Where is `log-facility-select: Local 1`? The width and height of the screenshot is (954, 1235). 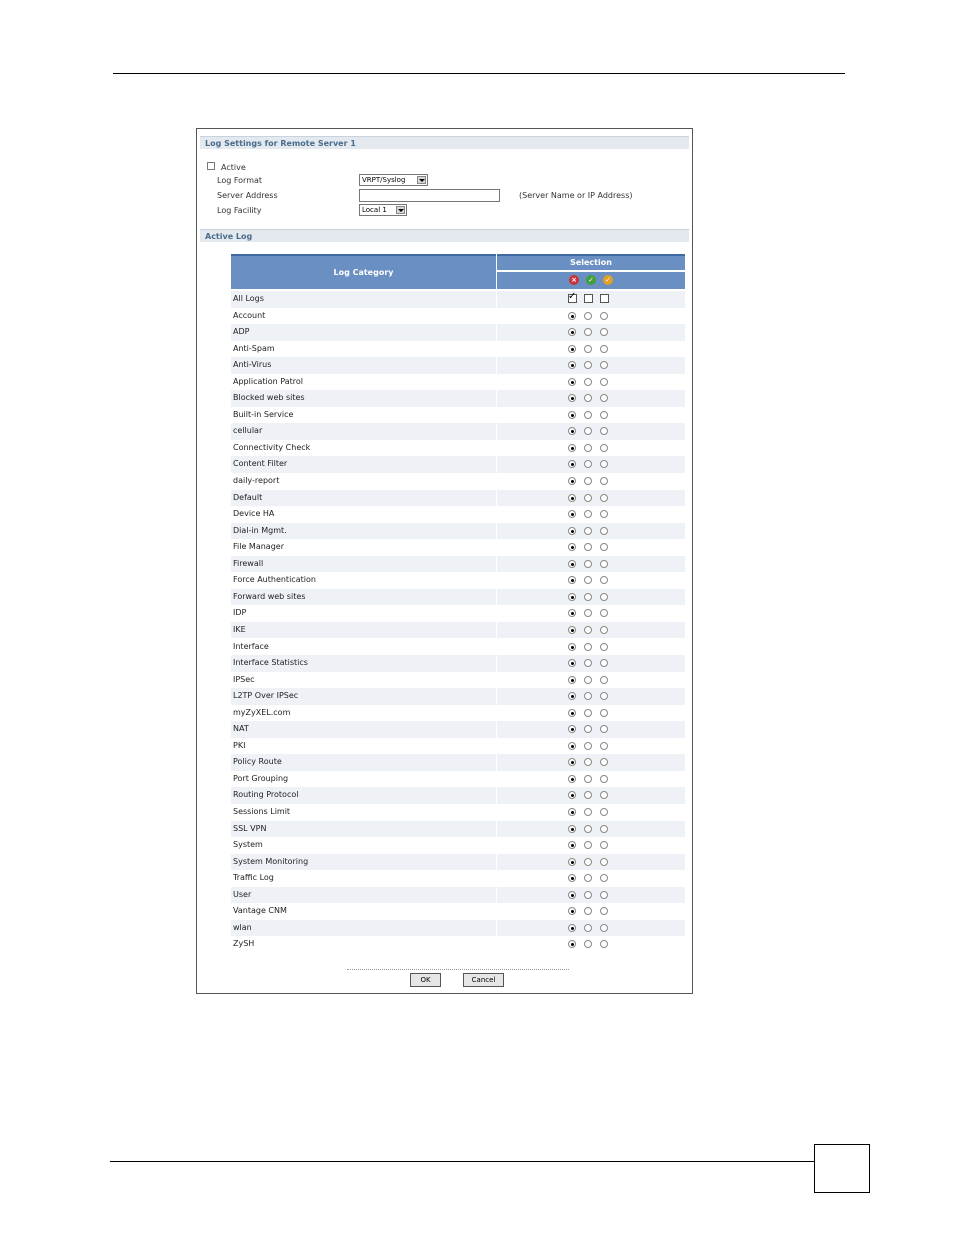 log-facility-select: Local 1 is located at coordinates (383, 210).